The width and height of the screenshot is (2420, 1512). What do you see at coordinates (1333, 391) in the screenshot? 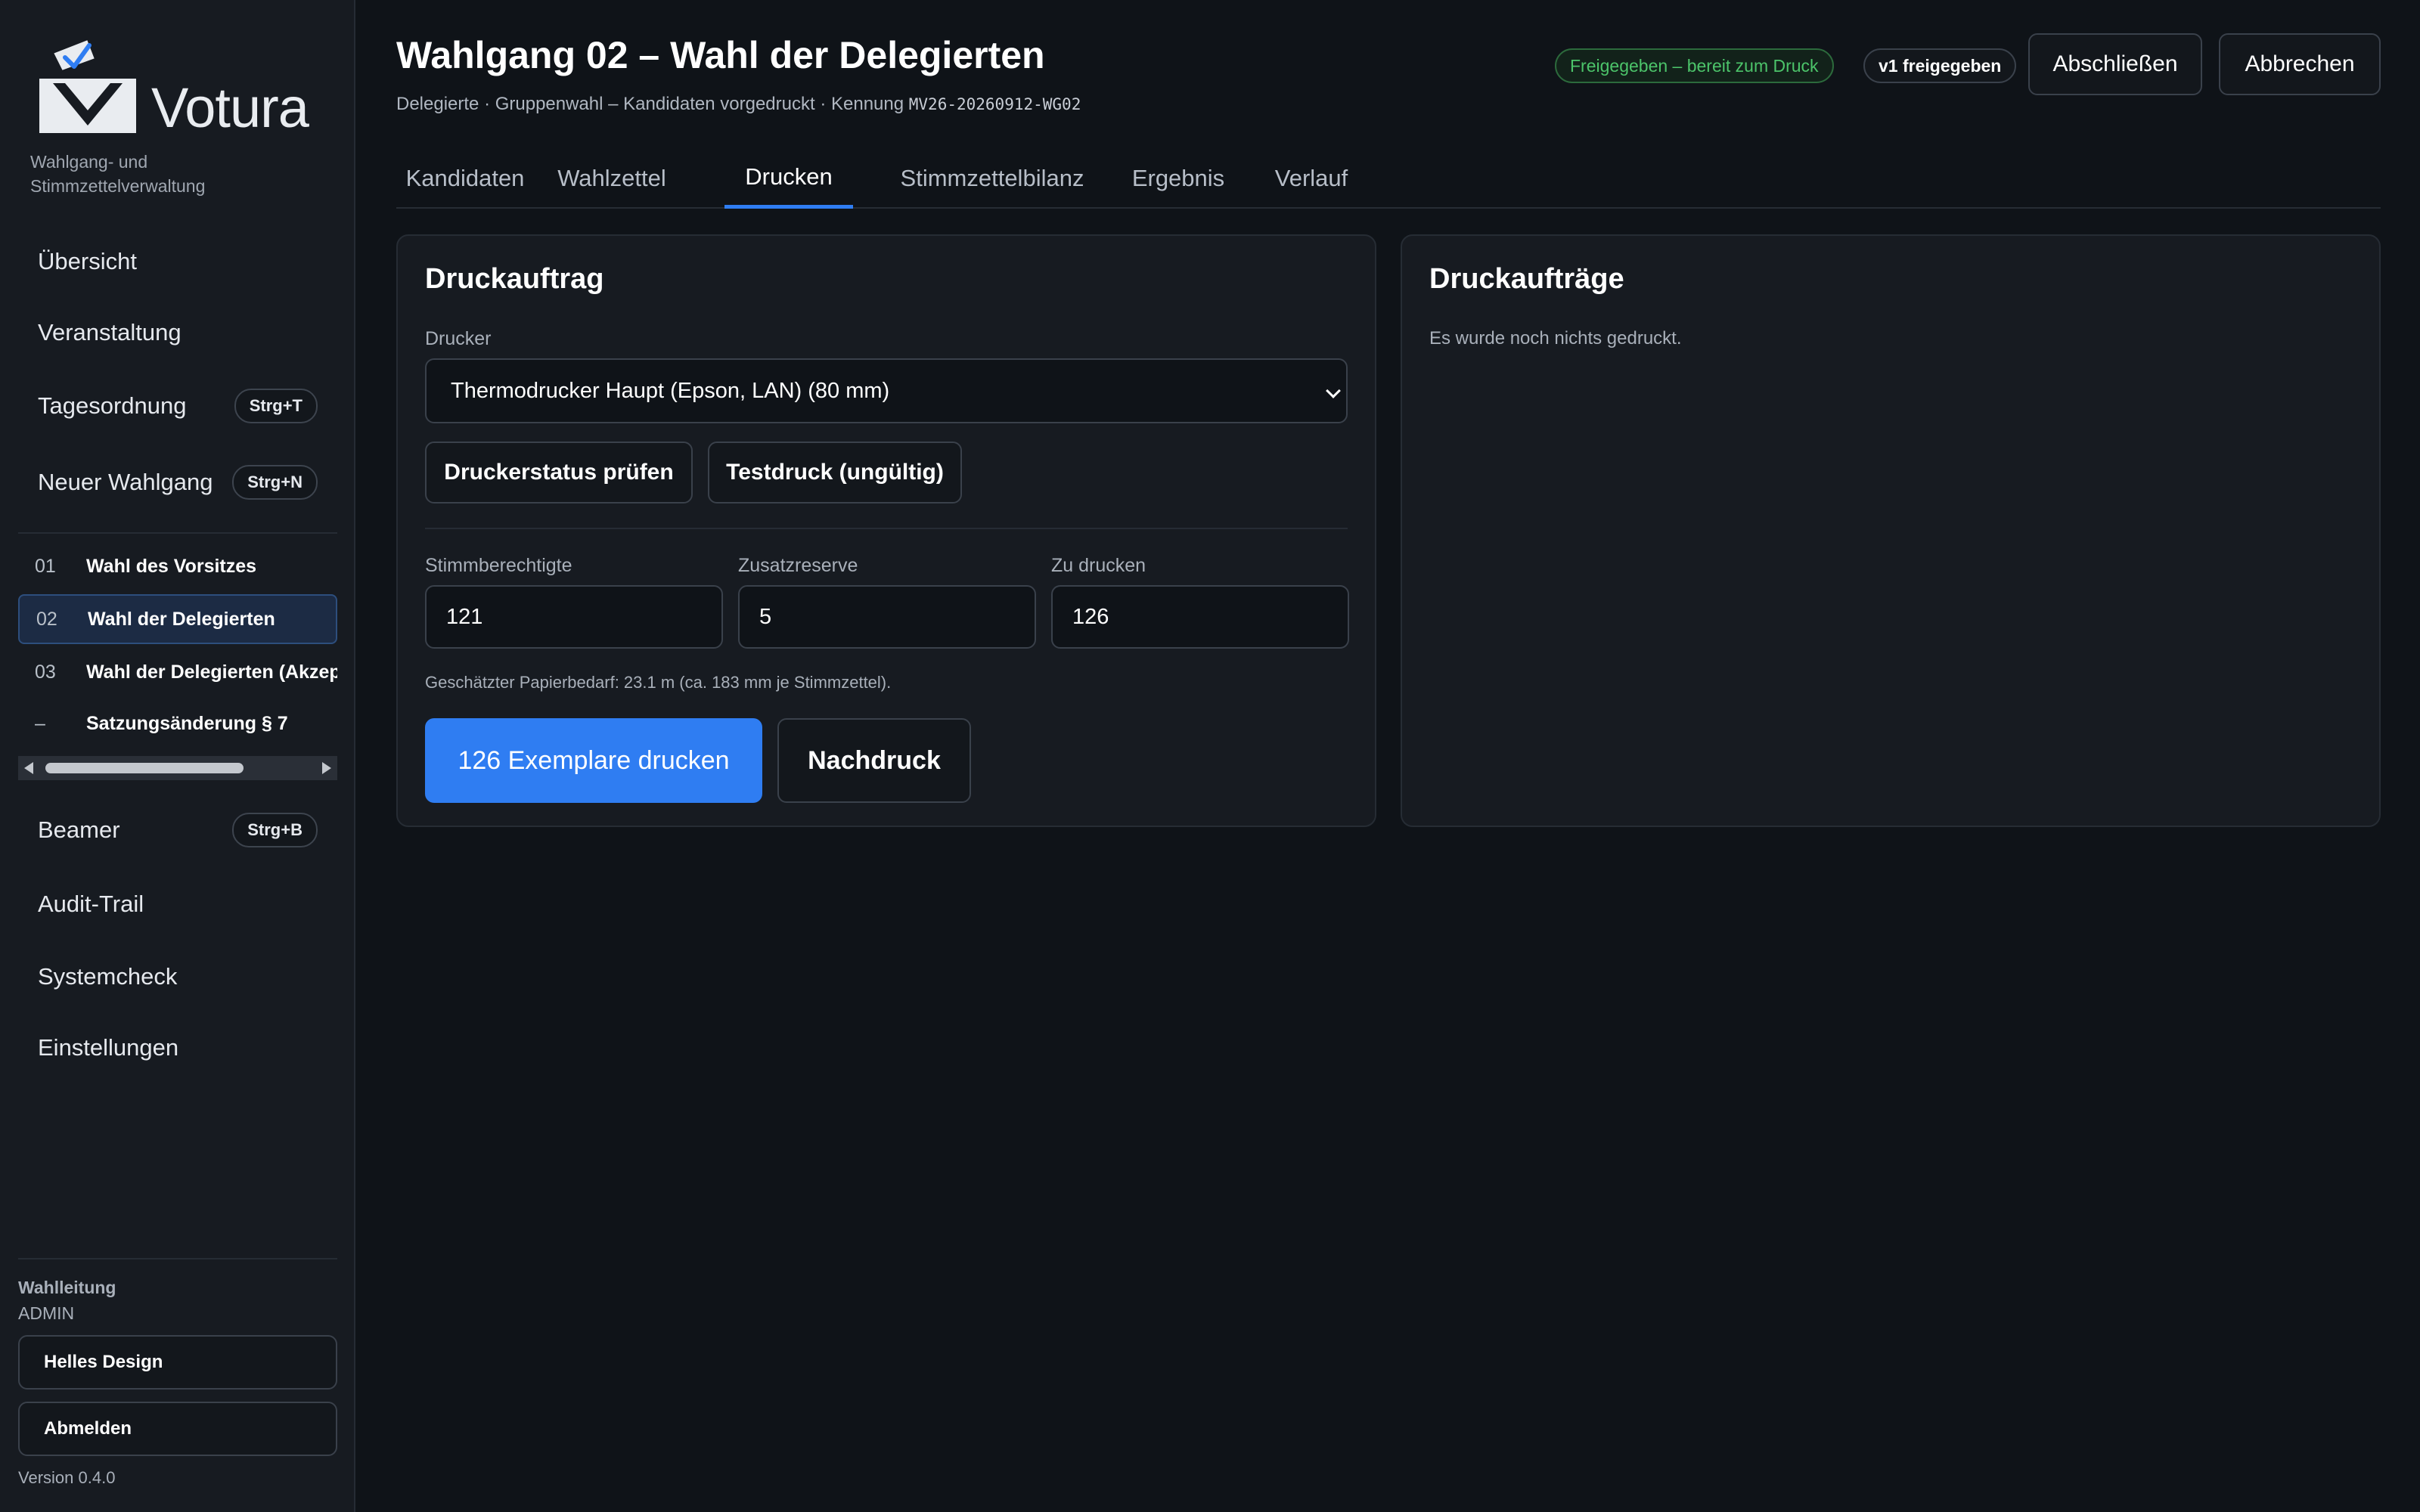
I see `chevron-down-icon` at bounding box center [1333, 391].